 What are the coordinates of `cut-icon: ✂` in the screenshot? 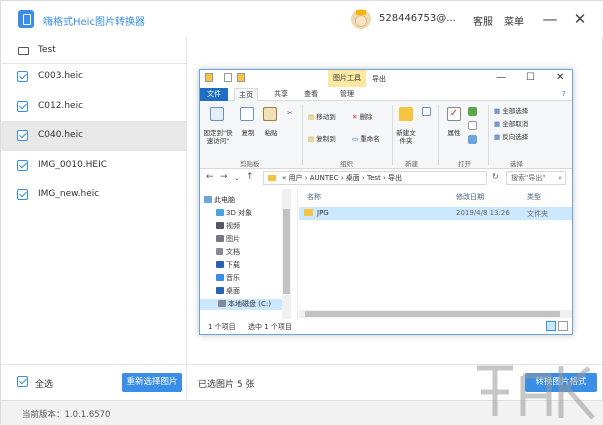 It's located at (290, 113).